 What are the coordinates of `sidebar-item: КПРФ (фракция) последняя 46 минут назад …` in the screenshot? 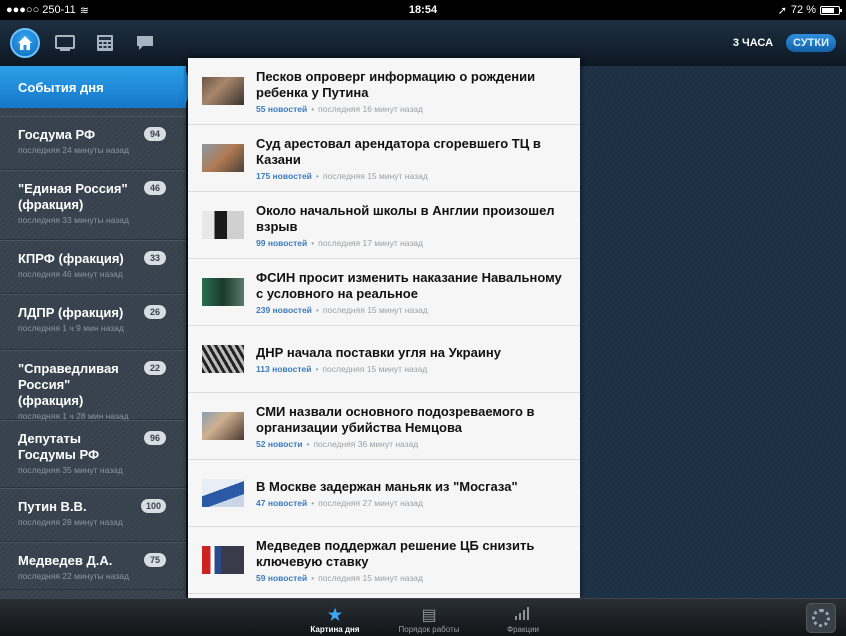 It's located at (93, 267).